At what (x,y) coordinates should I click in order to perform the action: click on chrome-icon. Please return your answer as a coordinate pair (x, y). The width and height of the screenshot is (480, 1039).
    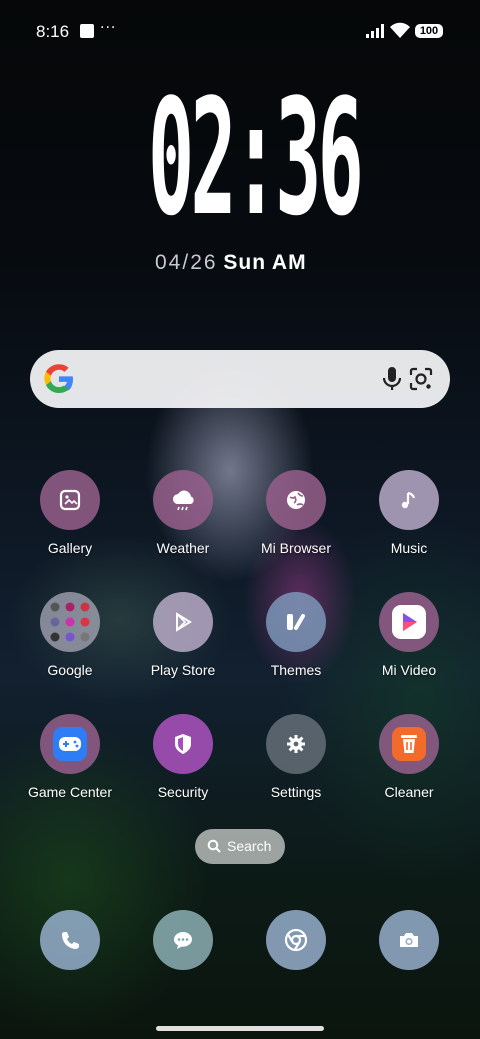
    Looking at the image, I should click on (296, 940).